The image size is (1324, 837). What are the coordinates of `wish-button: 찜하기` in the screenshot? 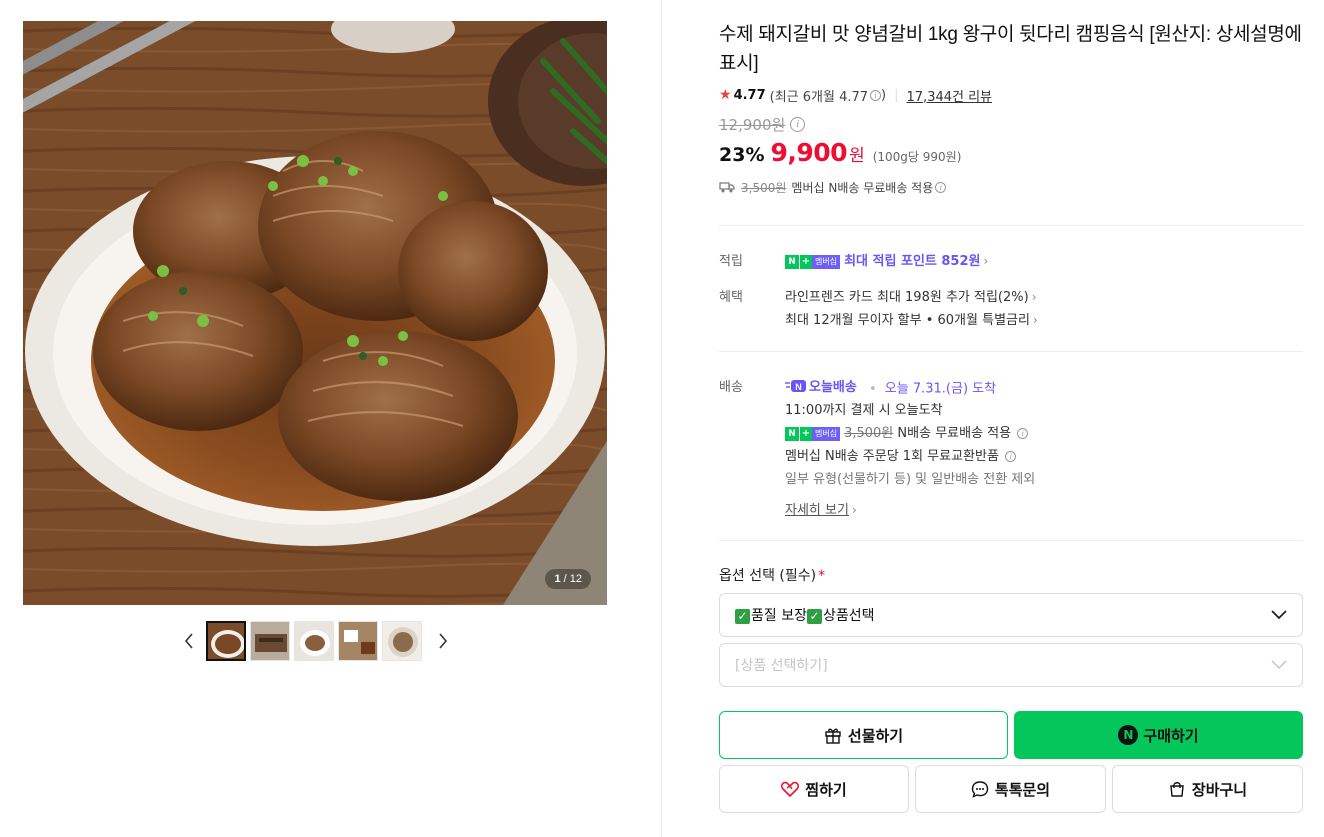 It's located at (814, 789).